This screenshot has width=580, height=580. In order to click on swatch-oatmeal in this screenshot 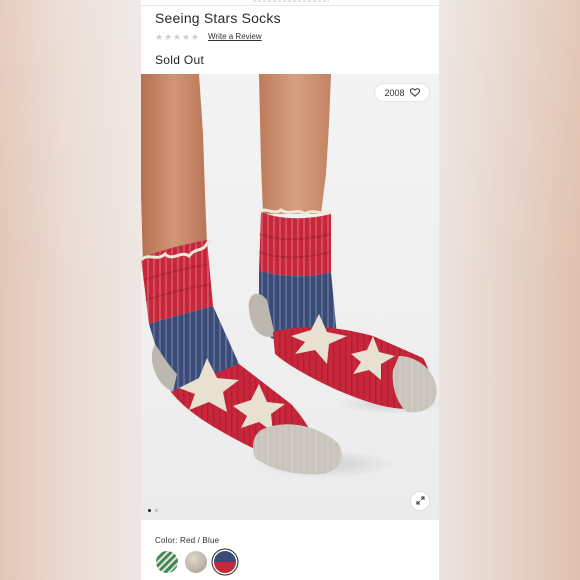, I will do `click(196, 562)`.